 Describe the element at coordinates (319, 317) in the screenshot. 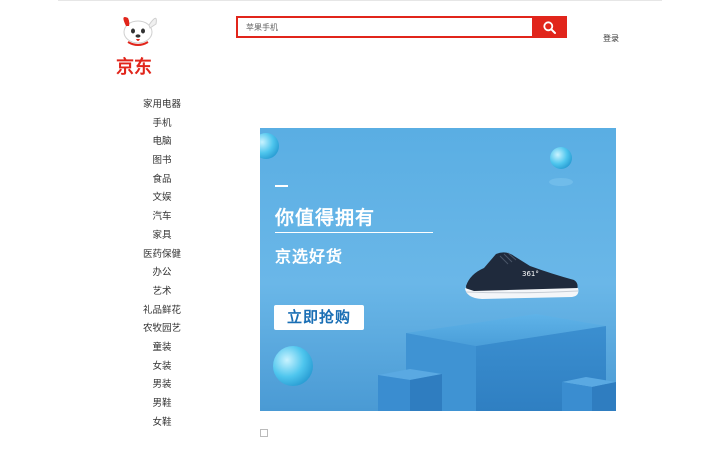

I see `buy-now-button: 立即抢购` at that location.